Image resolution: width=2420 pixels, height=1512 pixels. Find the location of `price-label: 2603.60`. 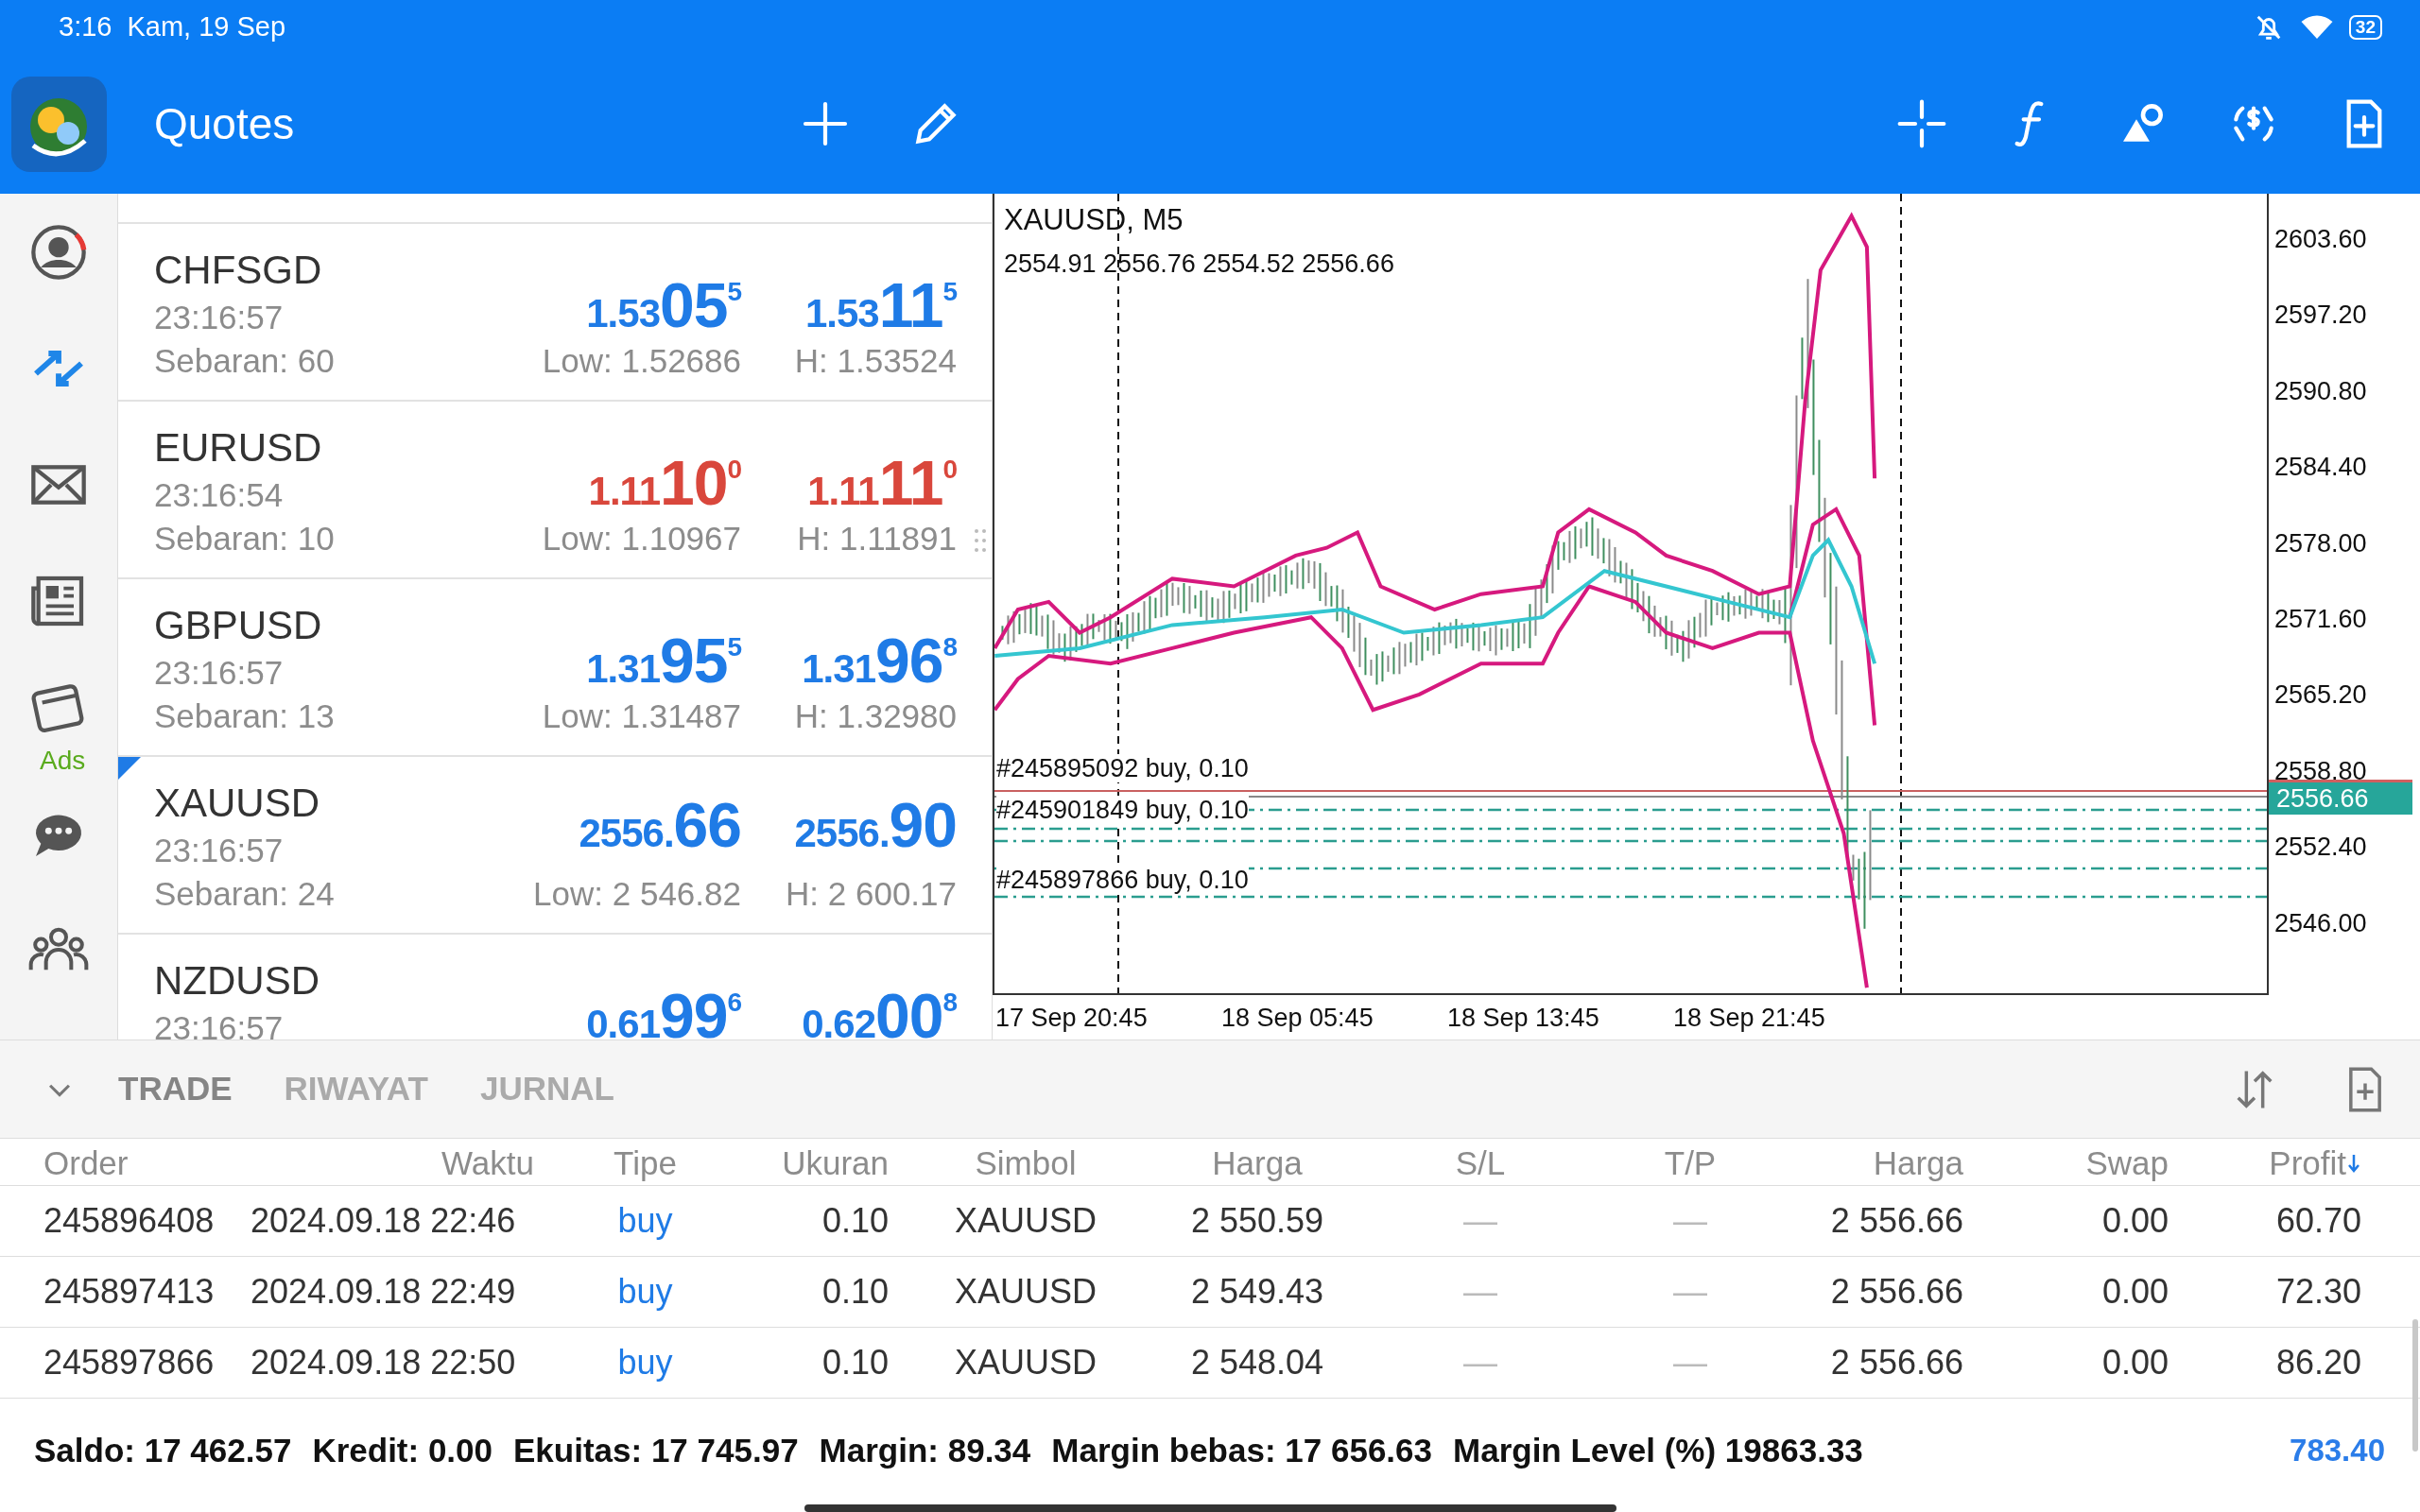

price-label: 2603.60 is located at coordinates (2320, 239).